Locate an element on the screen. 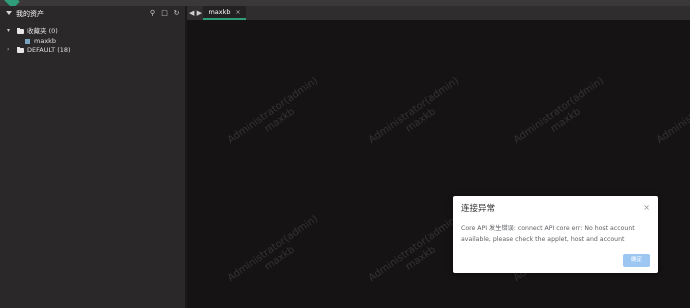 The image size is (690, 308). tab-scroll-arrows: ◀ ▶ is located at coordinates (195, 13).